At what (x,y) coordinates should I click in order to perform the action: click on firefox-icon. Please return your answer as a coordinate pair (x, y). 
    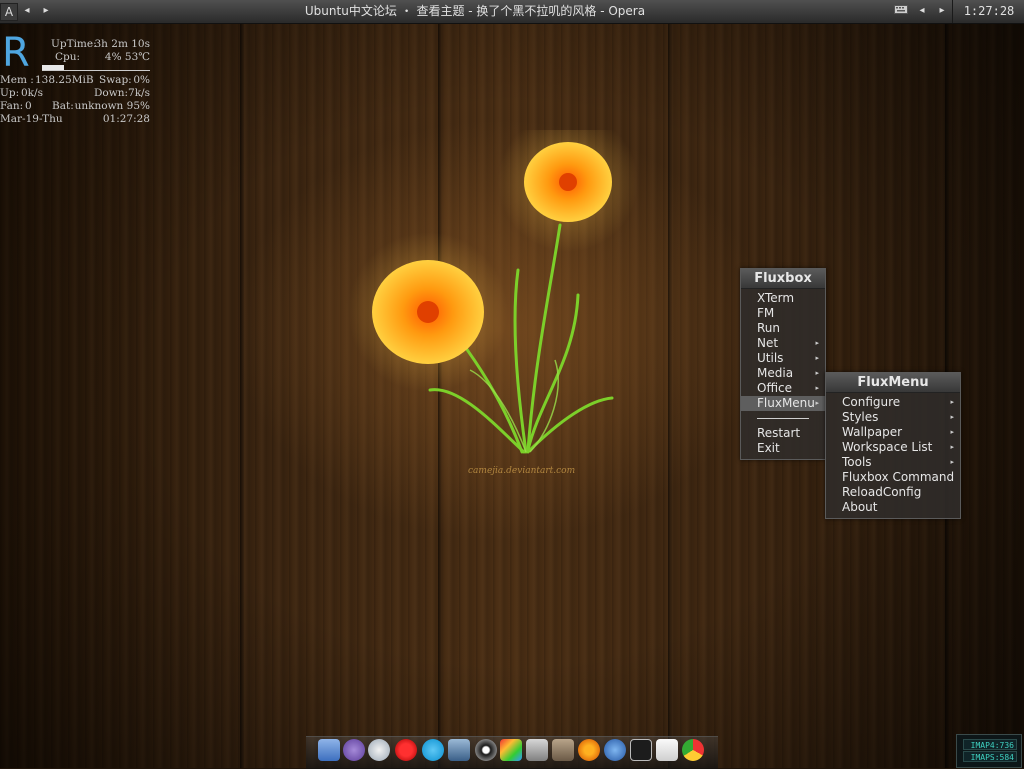
    Looking at the image, I should click on (589, 750).